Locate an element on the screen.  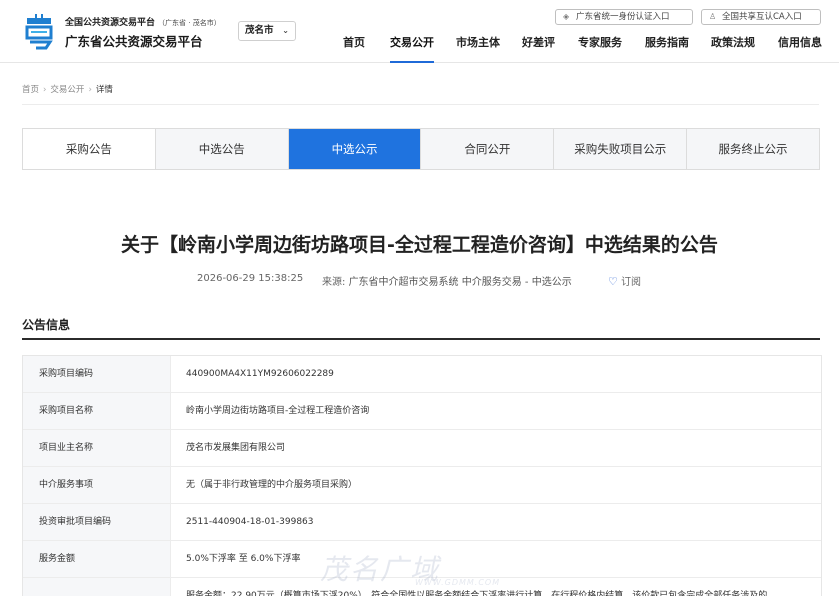
section-title: 公告信息 is located at coordinates (46, 325).